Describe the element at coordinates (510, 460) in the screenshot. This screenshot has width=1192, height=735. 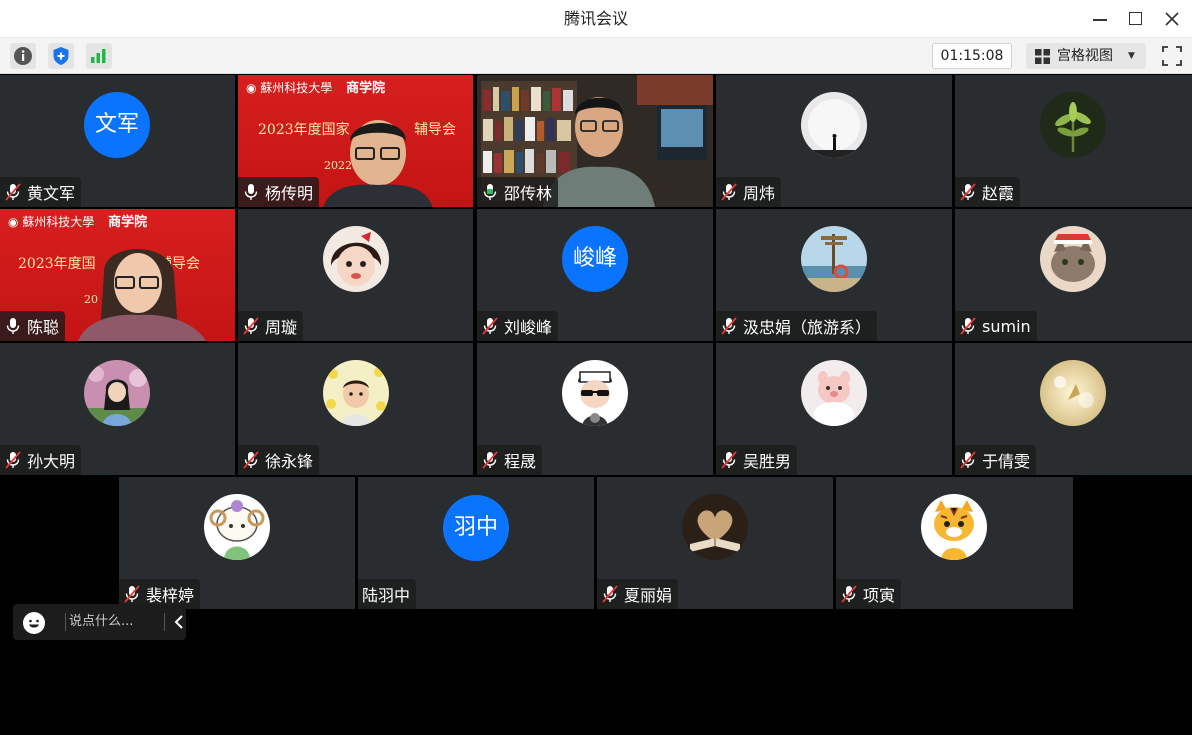
I see `name-tag: 程晟` at that location.